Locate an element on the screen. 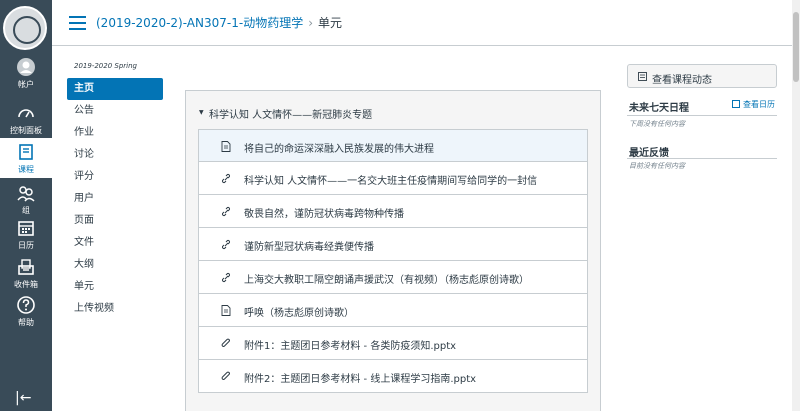  nav-account: 帐户 is located at coordinates (26, 73).